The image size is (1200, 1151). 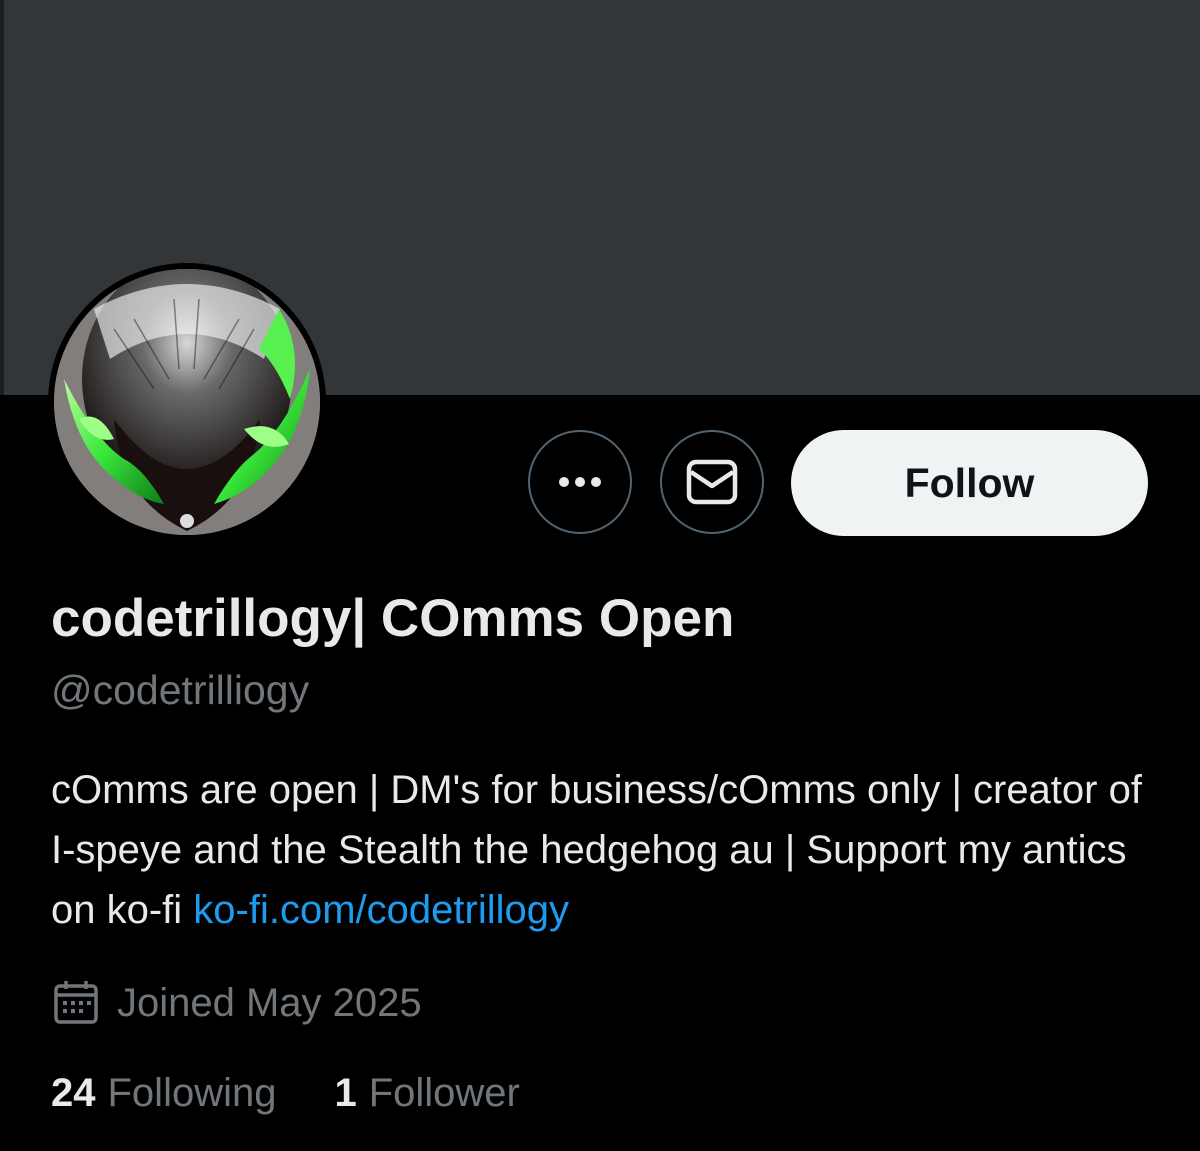 What do you see at coordinates (345, 1093) in the screenshot?
I see `followers-count: 1` at bounding box center [345, 1093].